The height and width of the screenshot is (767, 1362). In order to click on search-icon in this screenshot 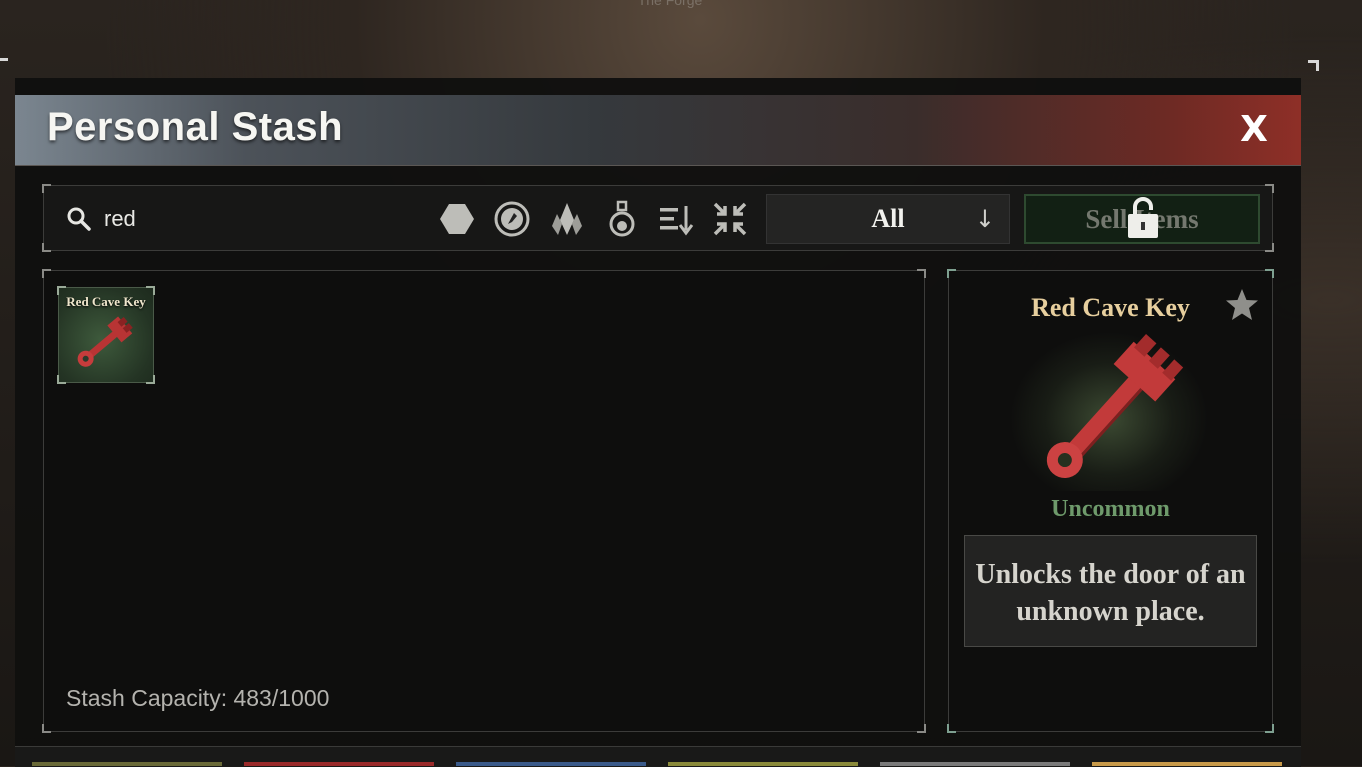, I will do `click(79, 219)`.